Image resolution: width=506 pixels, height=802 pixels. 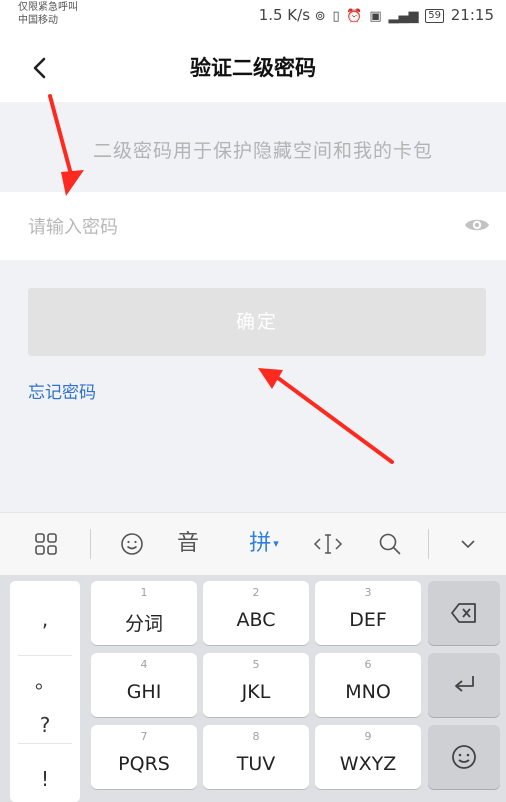 What do you see at coordinates (477, 225) in the screenshot?
I see `eye-icon` at bounding box center [477, 225].